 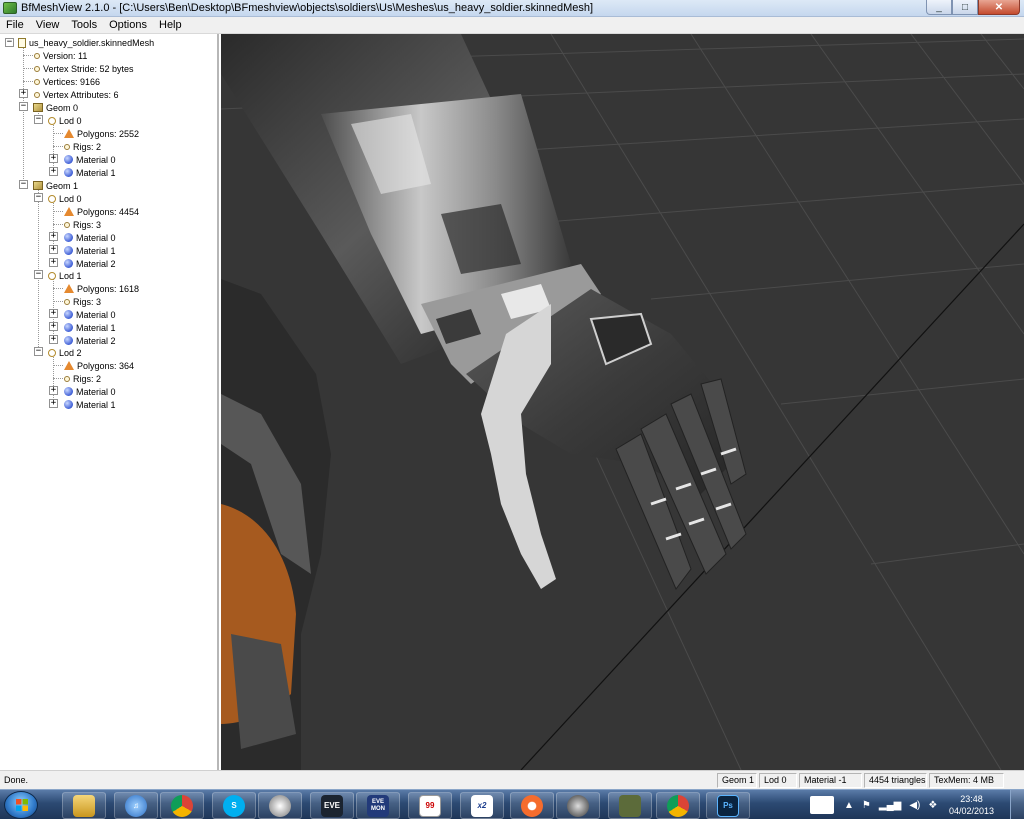 What do you see at coordinates (38, 197) in the screenshot?
I see `geom1-lod0-expander: −` at bounding box center [38, 197].